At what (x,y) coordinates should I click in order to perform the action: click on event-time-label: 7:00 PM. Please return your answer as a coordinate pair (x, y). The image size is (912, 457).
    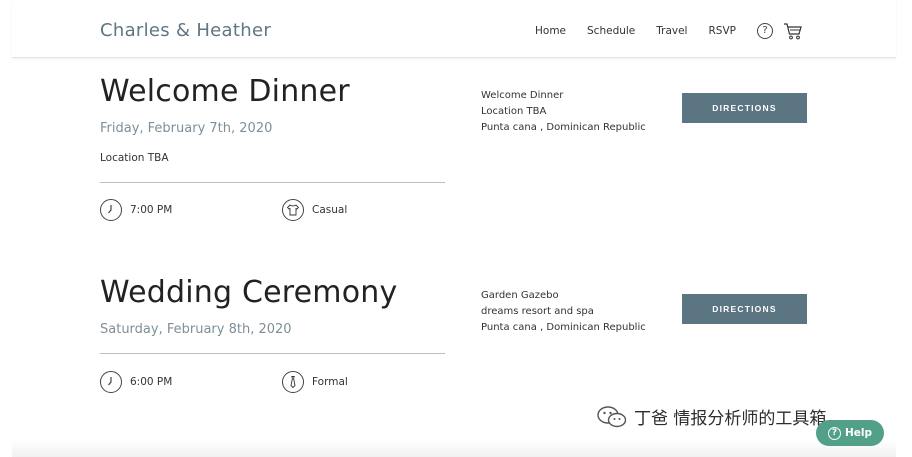
    Looking at the image, I should click on (151, 210).